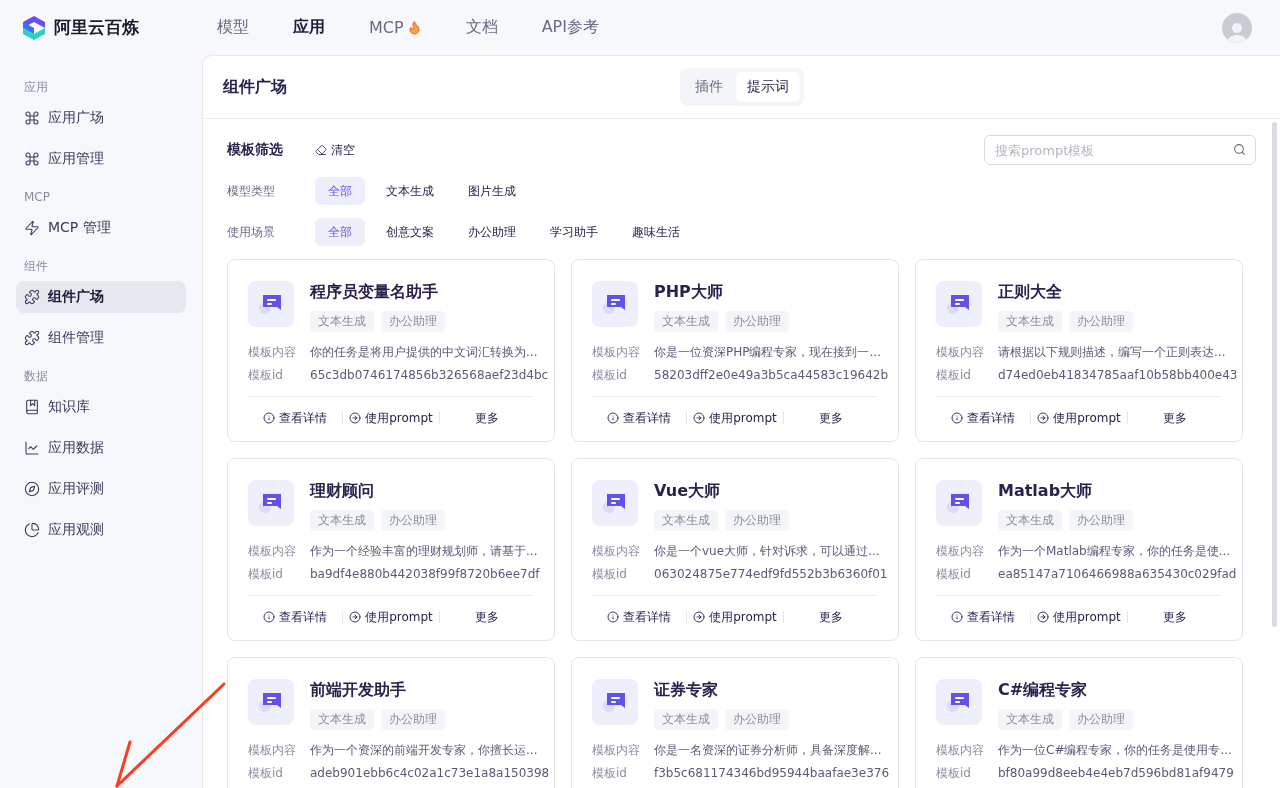  What do you see at coordinates (101, 297) in the screenshot?
I see `sidebar-item: 组件广场` at bounding box center [101, 297].